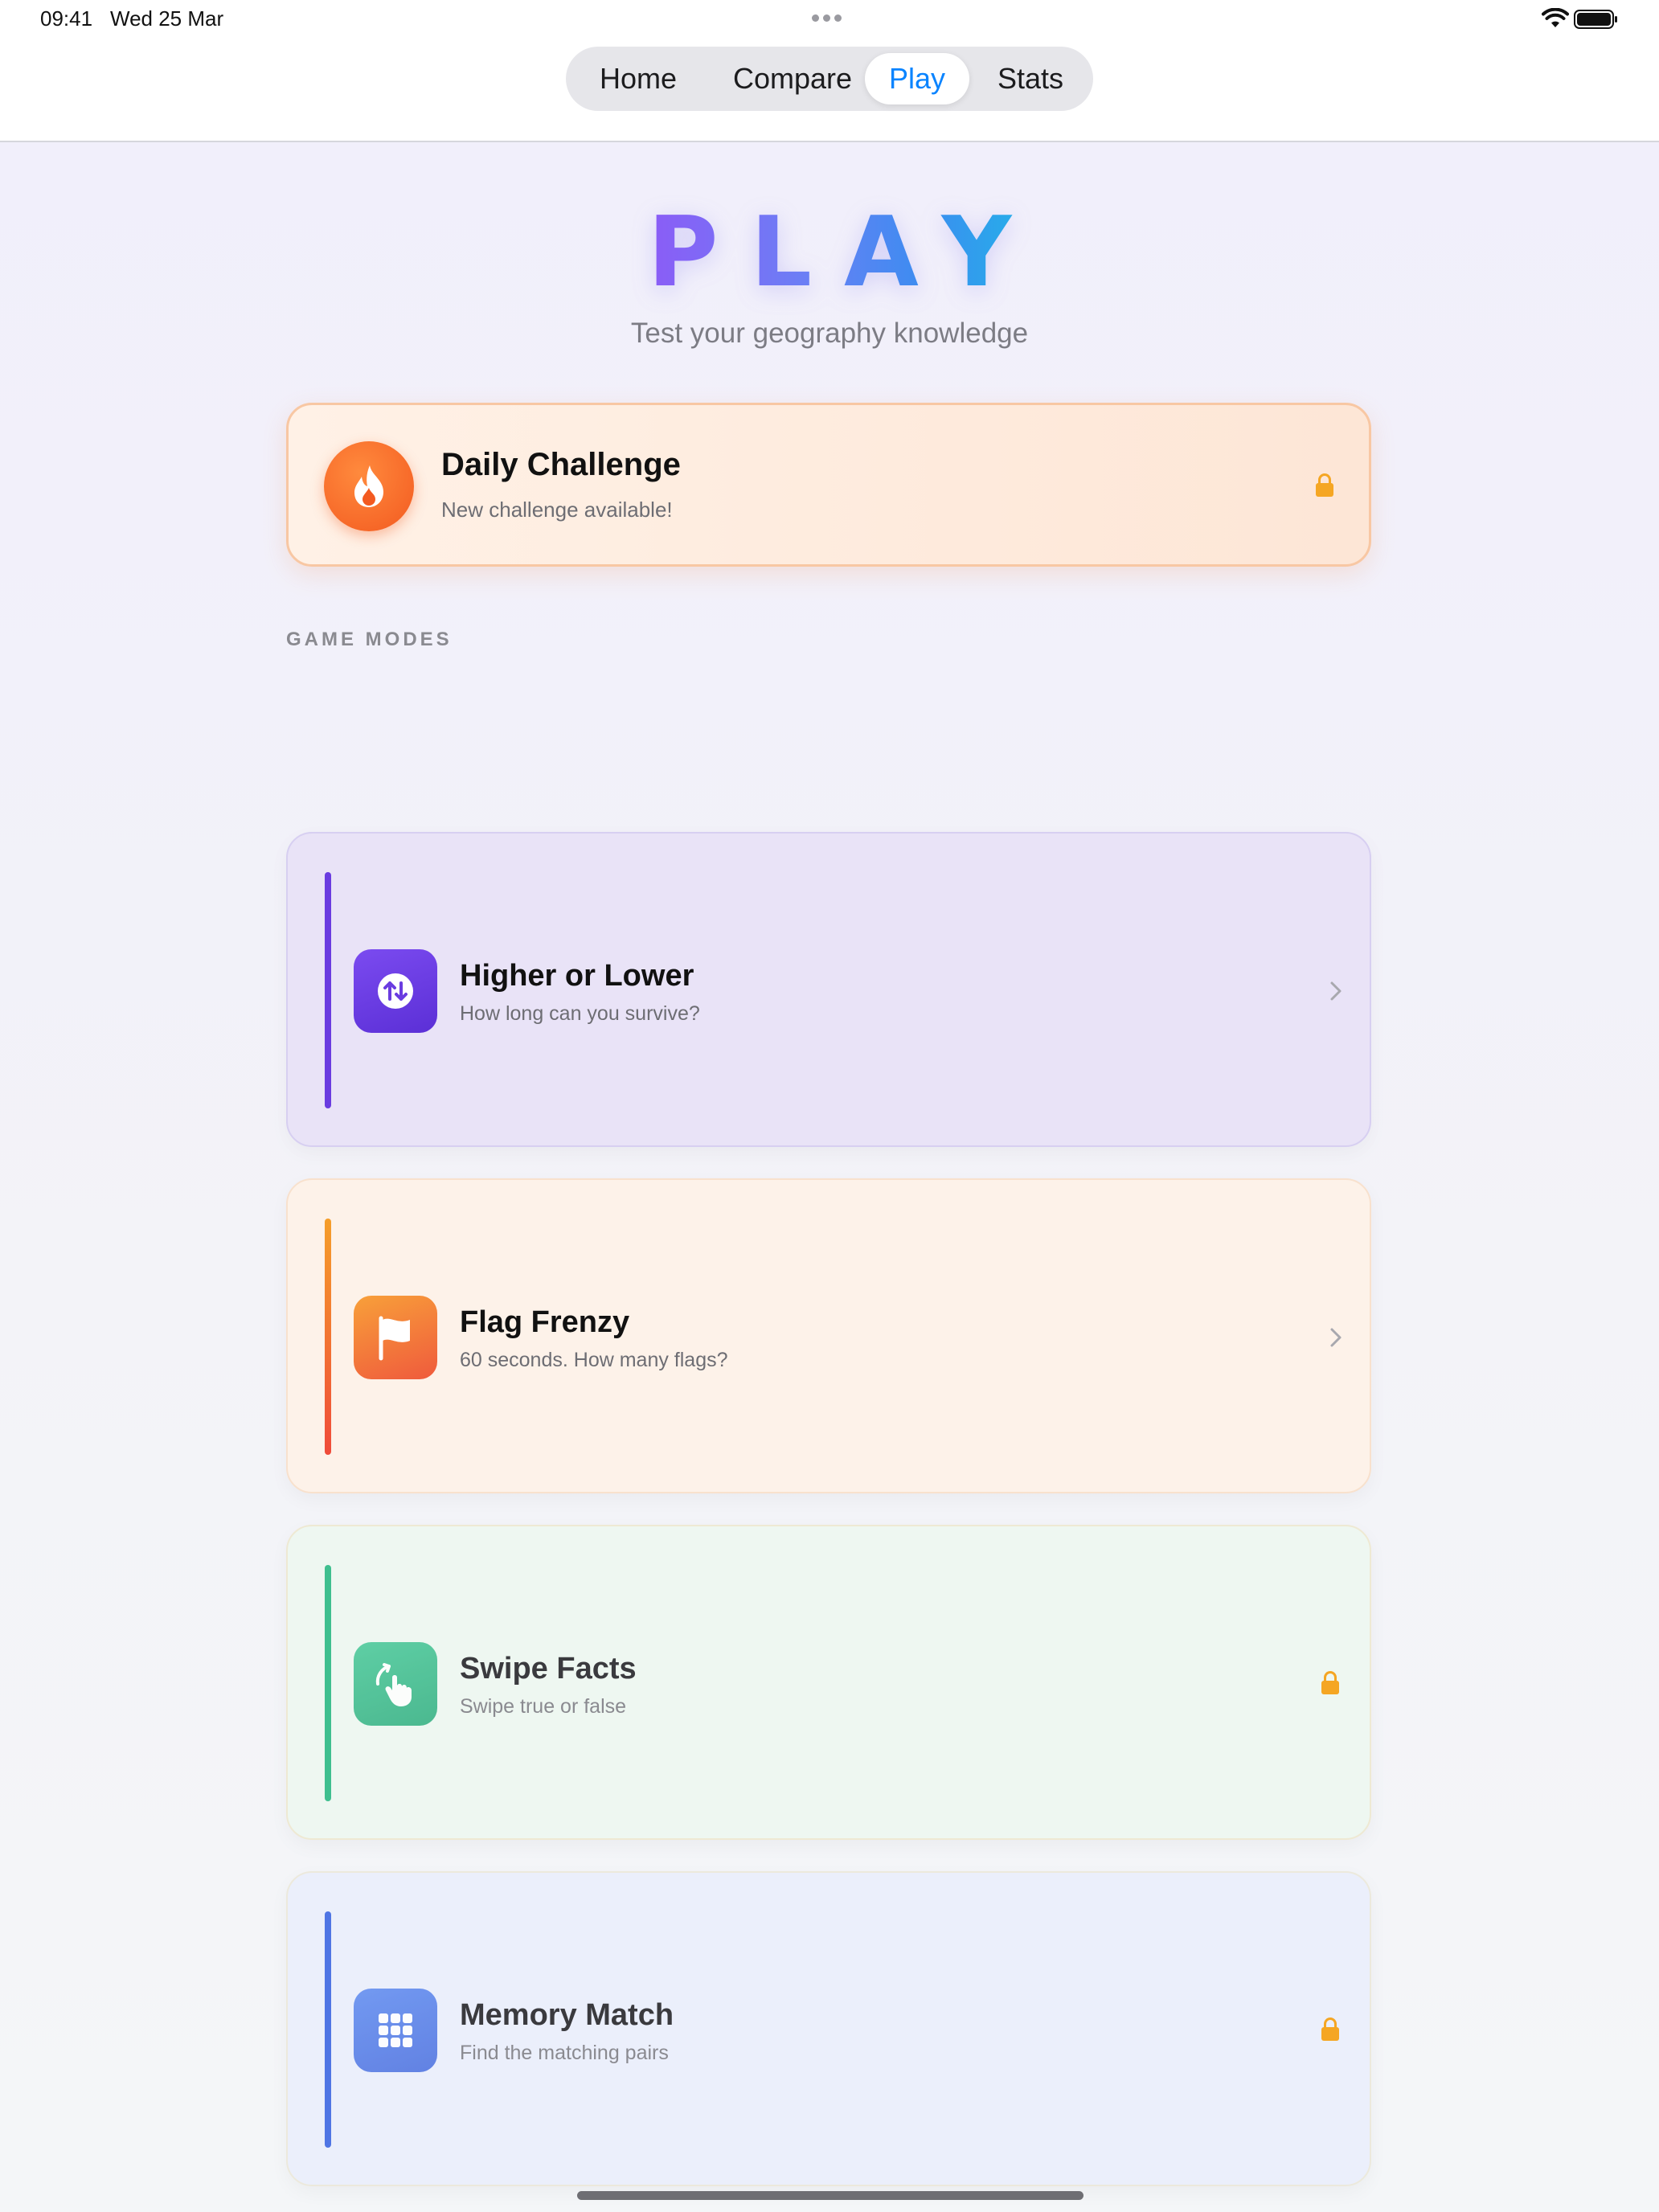  I want to click on page-title: PLAY, so click(829, 253).